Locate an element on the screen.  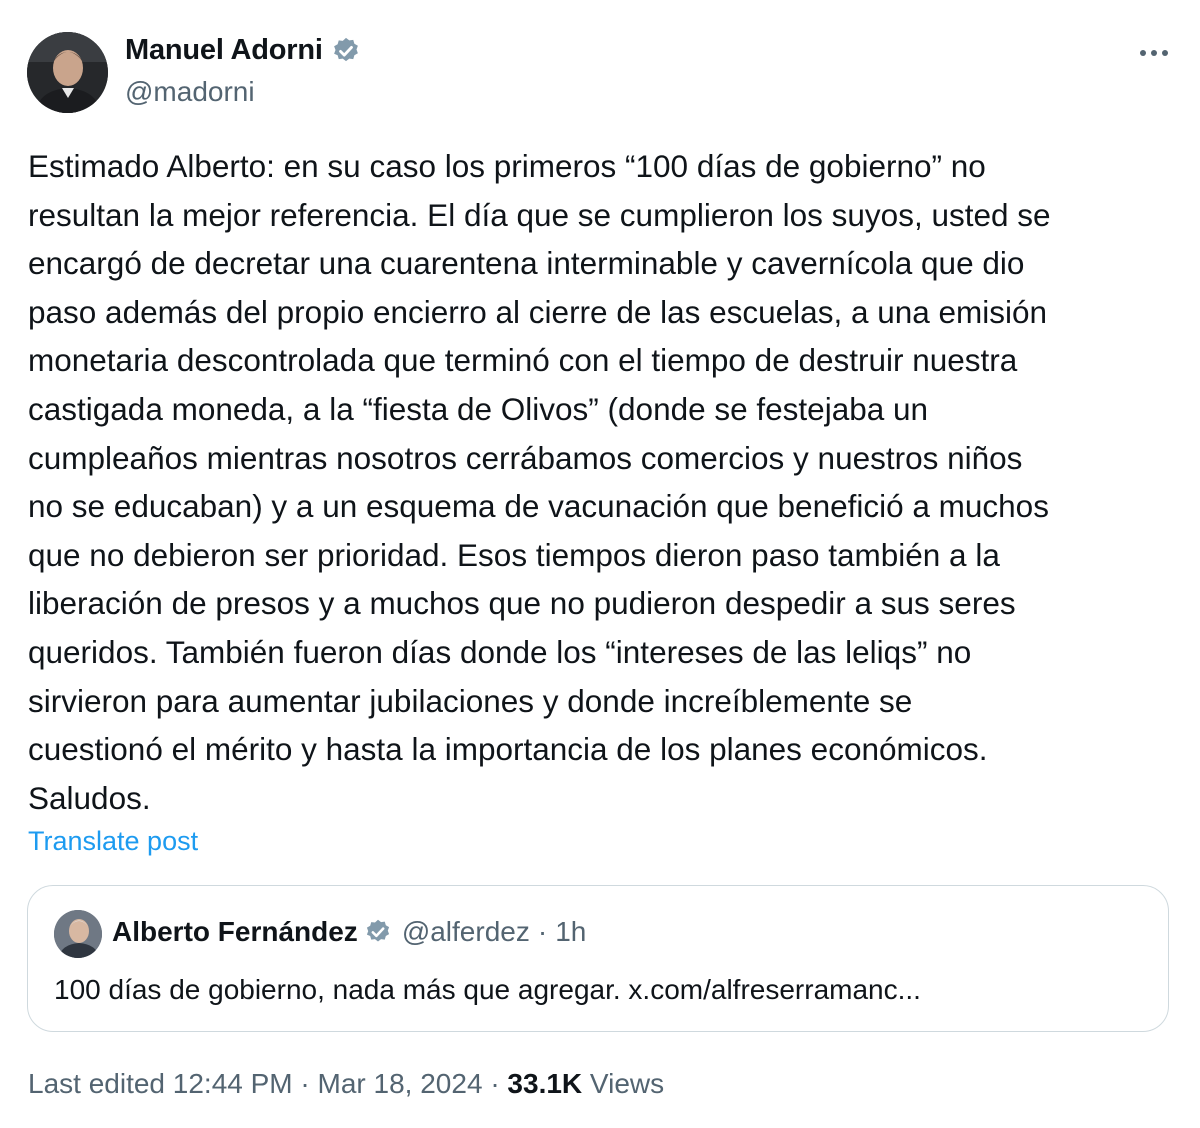
author-avatar is located at coordinates (67, 72).